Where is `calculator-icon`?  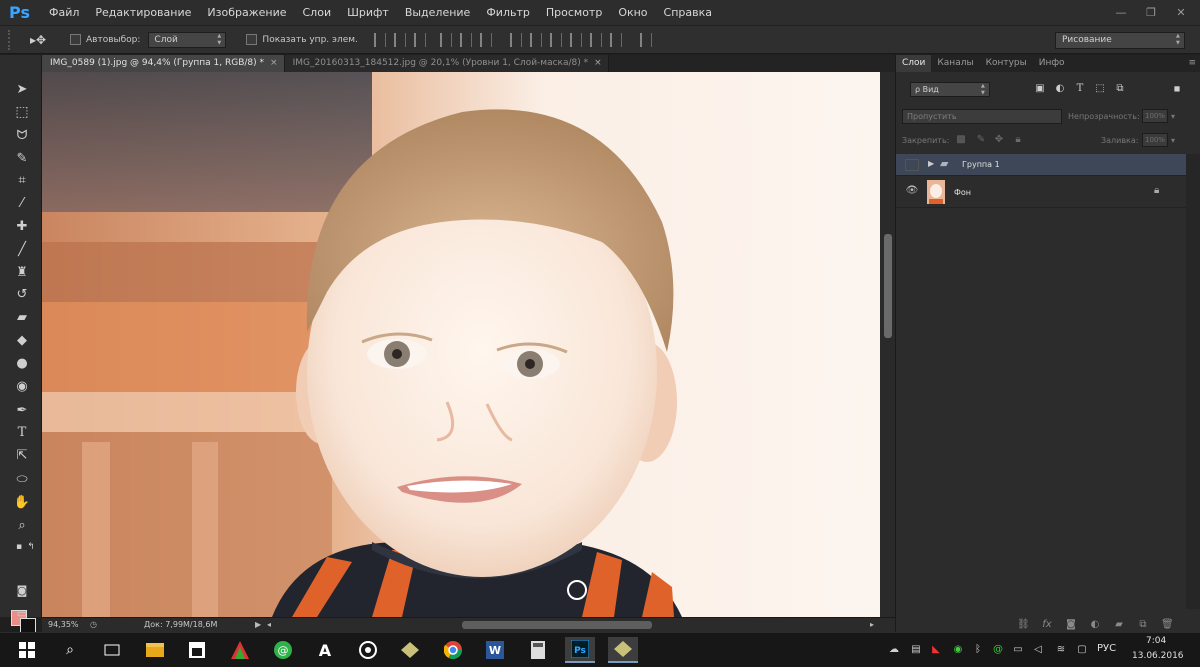
calculator-icon is located at coordinates (538, 650).